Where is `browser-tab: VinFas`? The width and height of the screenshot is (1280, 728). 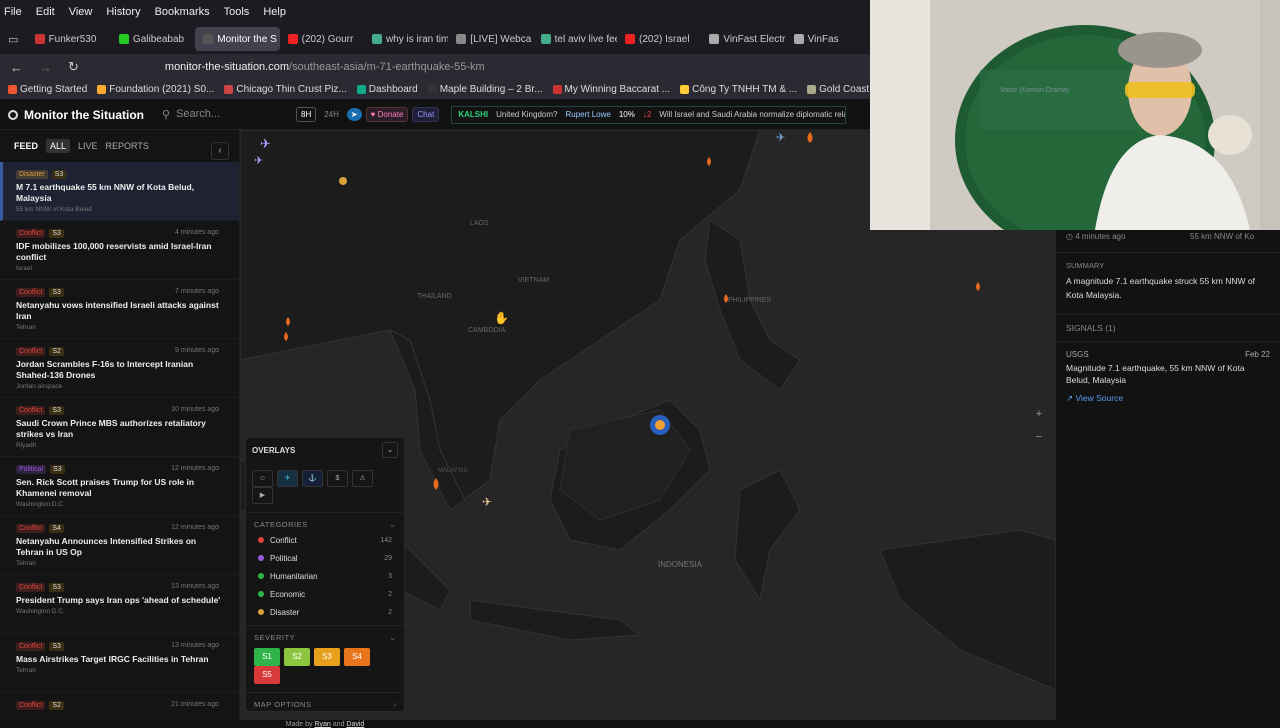
browser-tab: VinFas is located at coordinates (828, 39).